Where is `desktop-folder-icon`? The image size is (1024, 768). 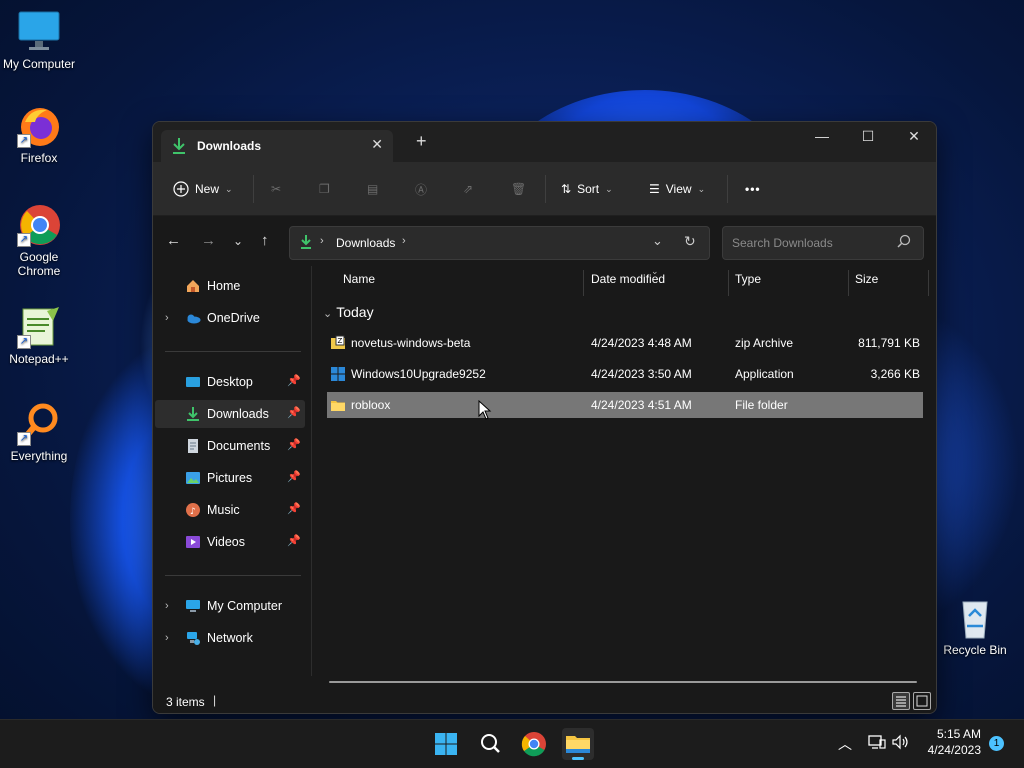
desktop-folder-icon is located at coordinates (193, 382).